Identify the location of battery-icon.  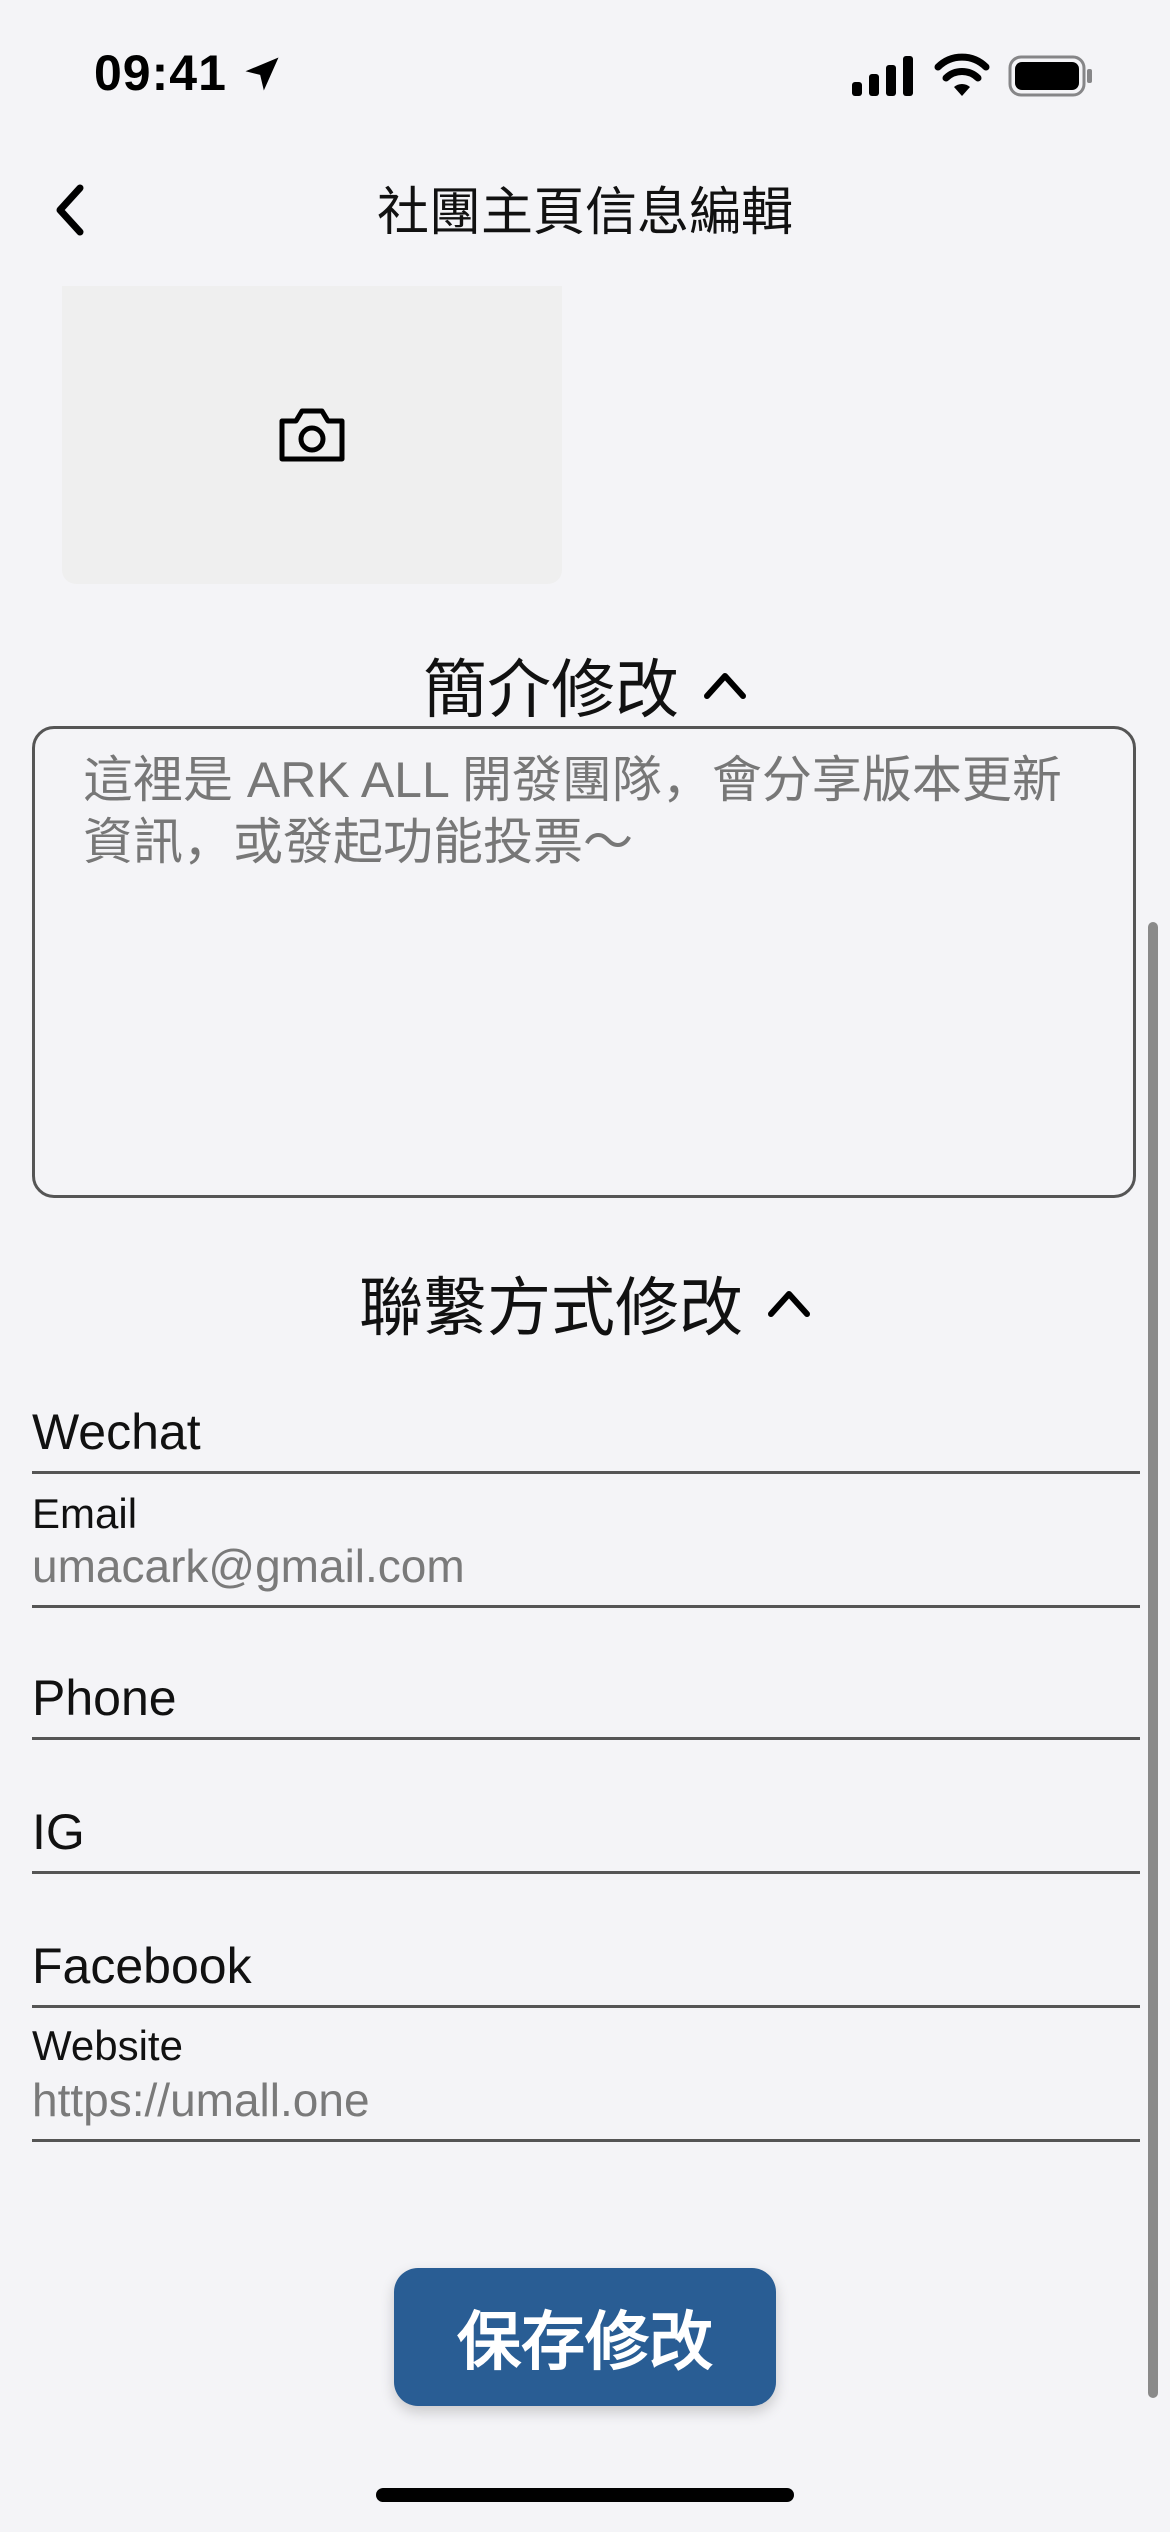
(1050, 76).